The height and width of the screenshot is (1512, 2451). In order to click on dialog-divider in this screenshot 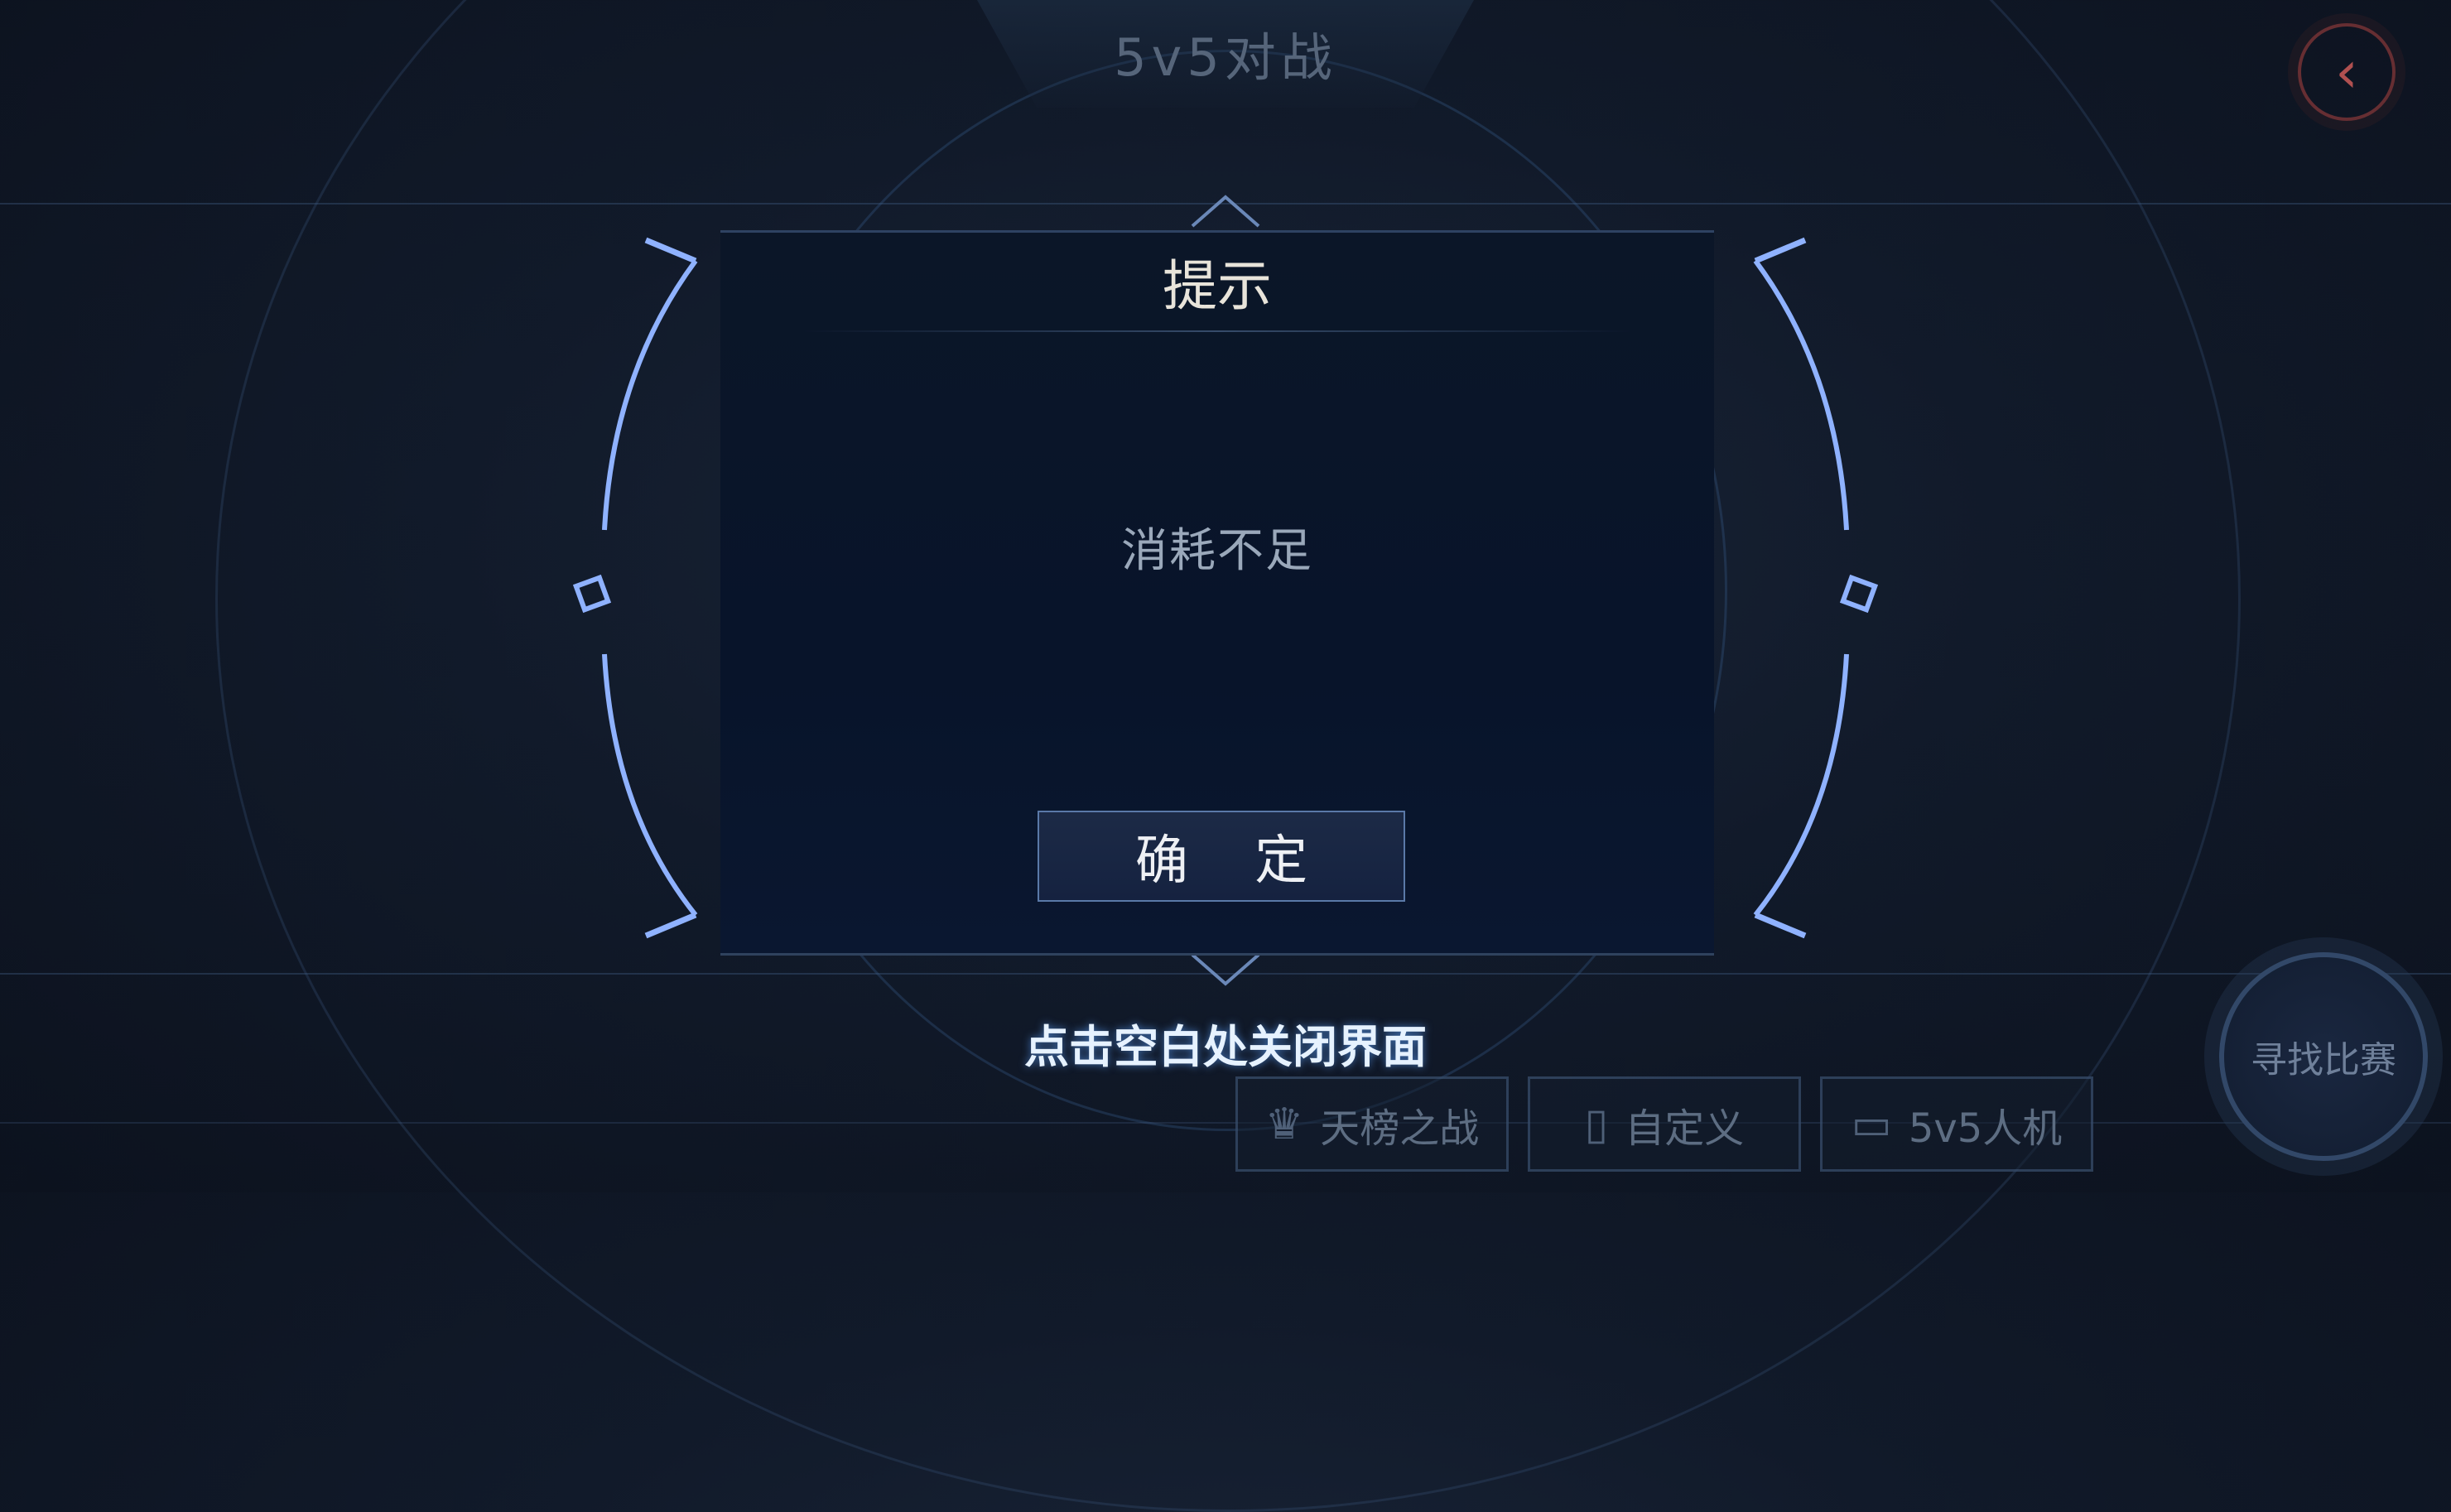, I will do `click(1217, 331)`.